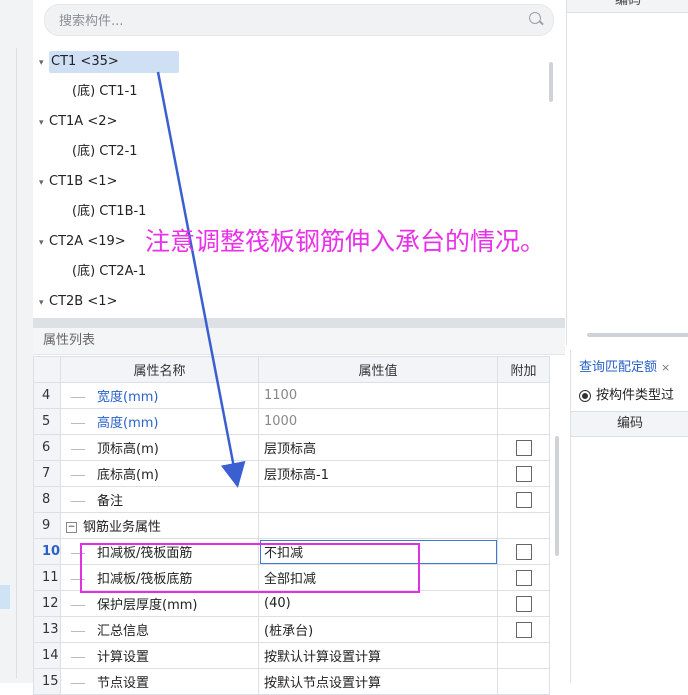 Image resolution: width=688 pixels, height=695 pixels. I want to click on tree-line, so click(78, 683).